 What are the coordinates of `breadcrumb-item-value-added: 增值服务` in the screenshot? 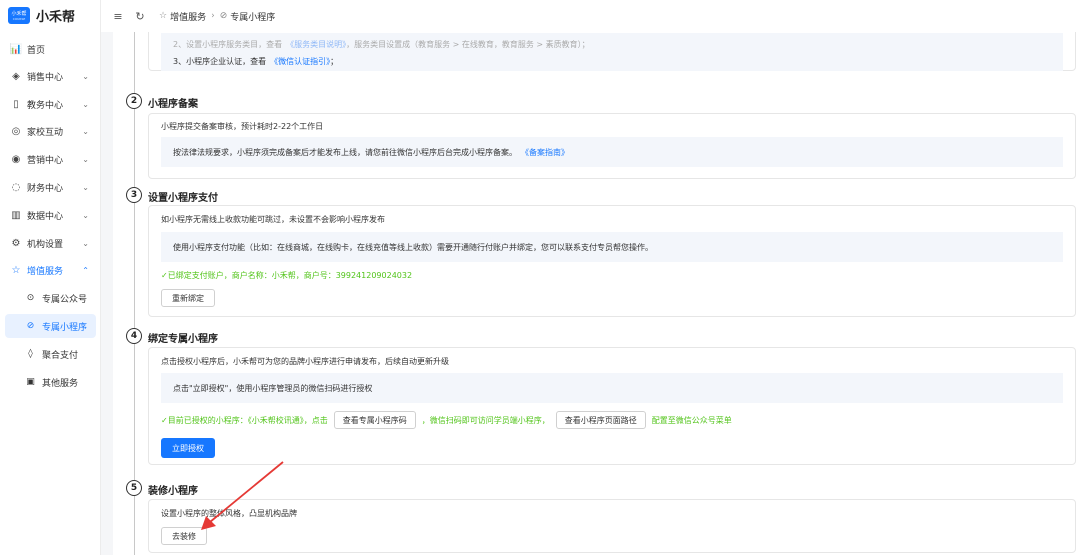 It's located at (188, 16).